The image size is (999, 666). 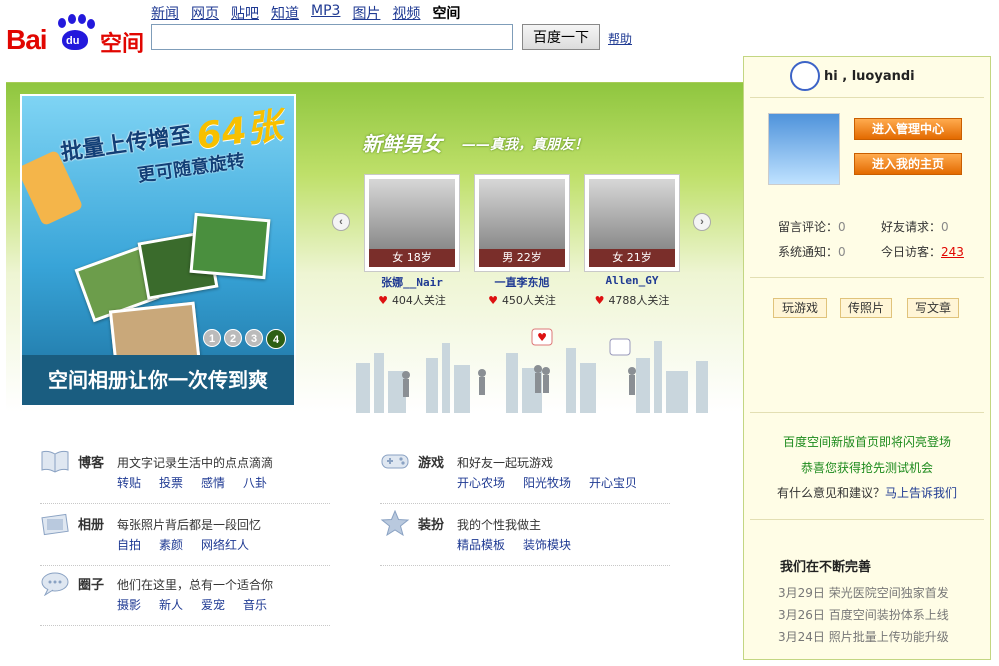 What do you see at coordinates (431, 461) in the screenshot?
I see `category-name: 游戏` at bounding box center [431, 461].